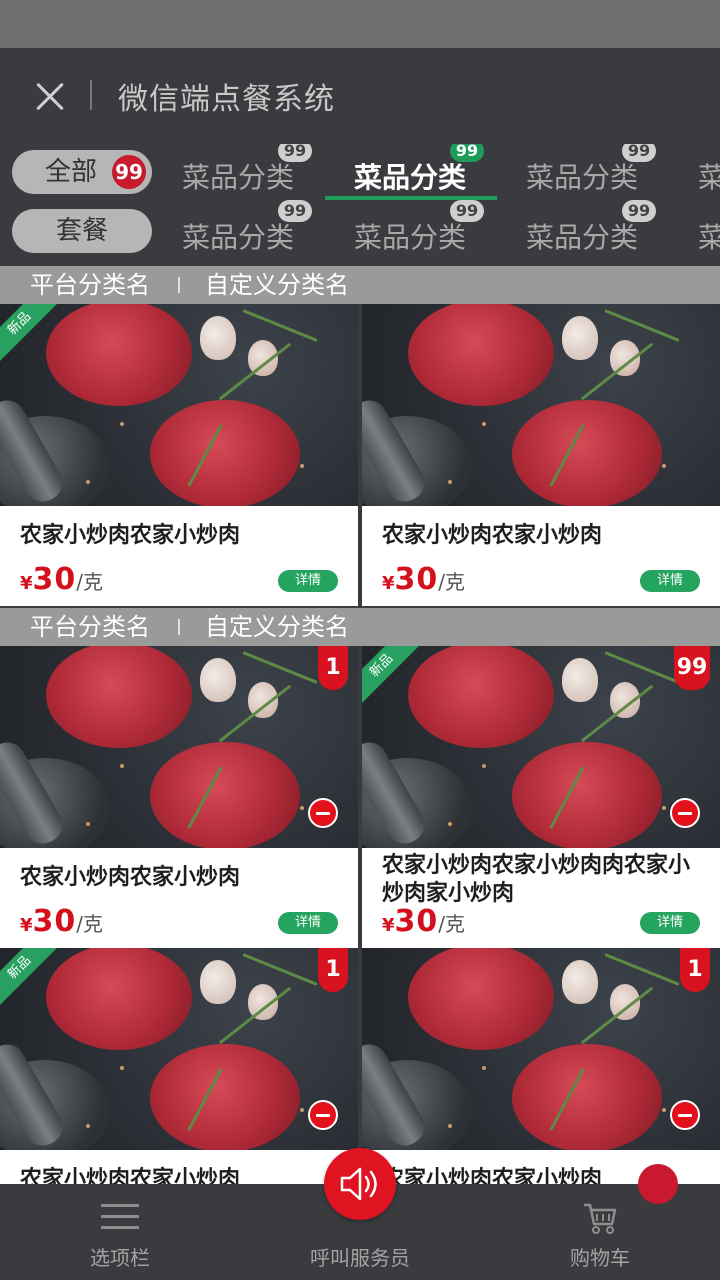  I want to click on tab-category-1: 菜品分类 99, so click(247, 170).